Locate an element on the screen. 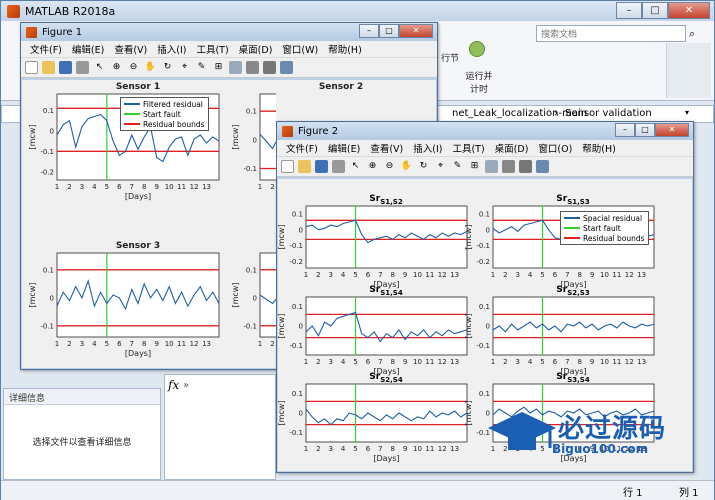  figure2-toolbar: ↖ ⊕ ⊖ ✋ ↻ ⌖ ✎ ⊞ is located at coordinates (485, 167).